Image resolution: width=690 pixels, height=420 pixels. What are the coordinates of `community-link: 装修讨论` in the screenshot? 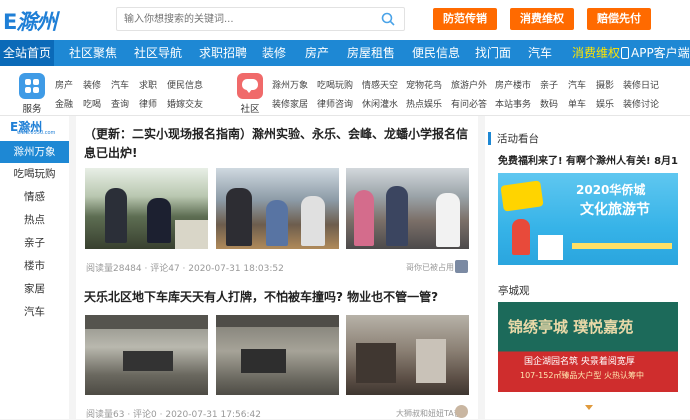 It's located at (641, 103).